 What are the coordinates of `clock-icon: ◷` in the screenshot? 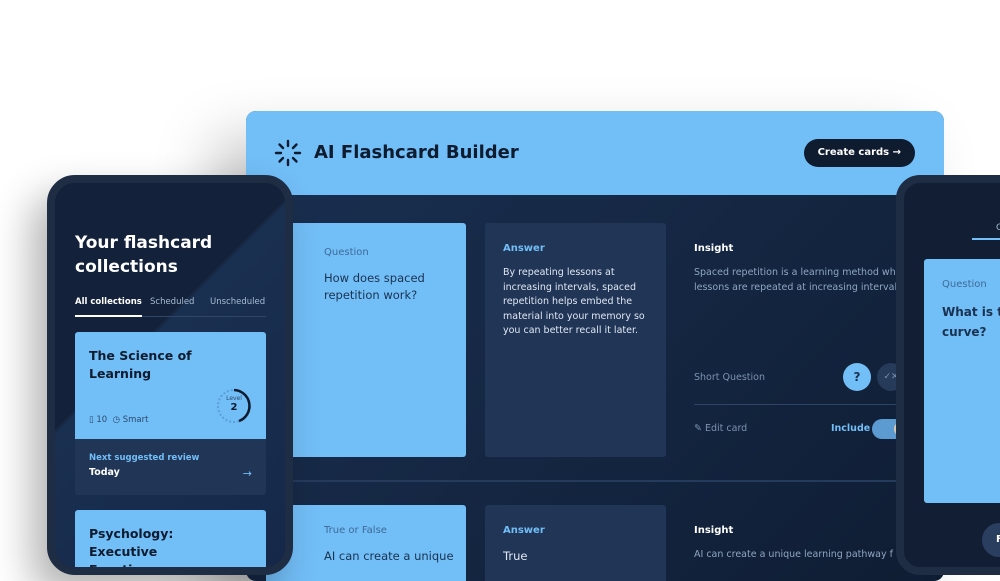 It's located at (116, 420).